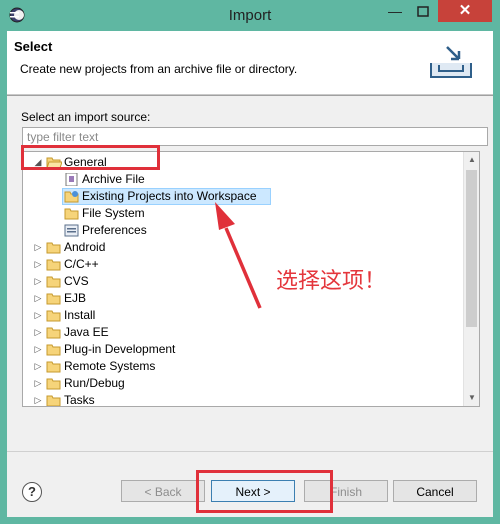 The image size is (500, 524). What do you see at coordinates (169, 196) in the screenshot?
I see `tree-item-label: Existing Projects into Workspace` at bounding box center [169, 196].